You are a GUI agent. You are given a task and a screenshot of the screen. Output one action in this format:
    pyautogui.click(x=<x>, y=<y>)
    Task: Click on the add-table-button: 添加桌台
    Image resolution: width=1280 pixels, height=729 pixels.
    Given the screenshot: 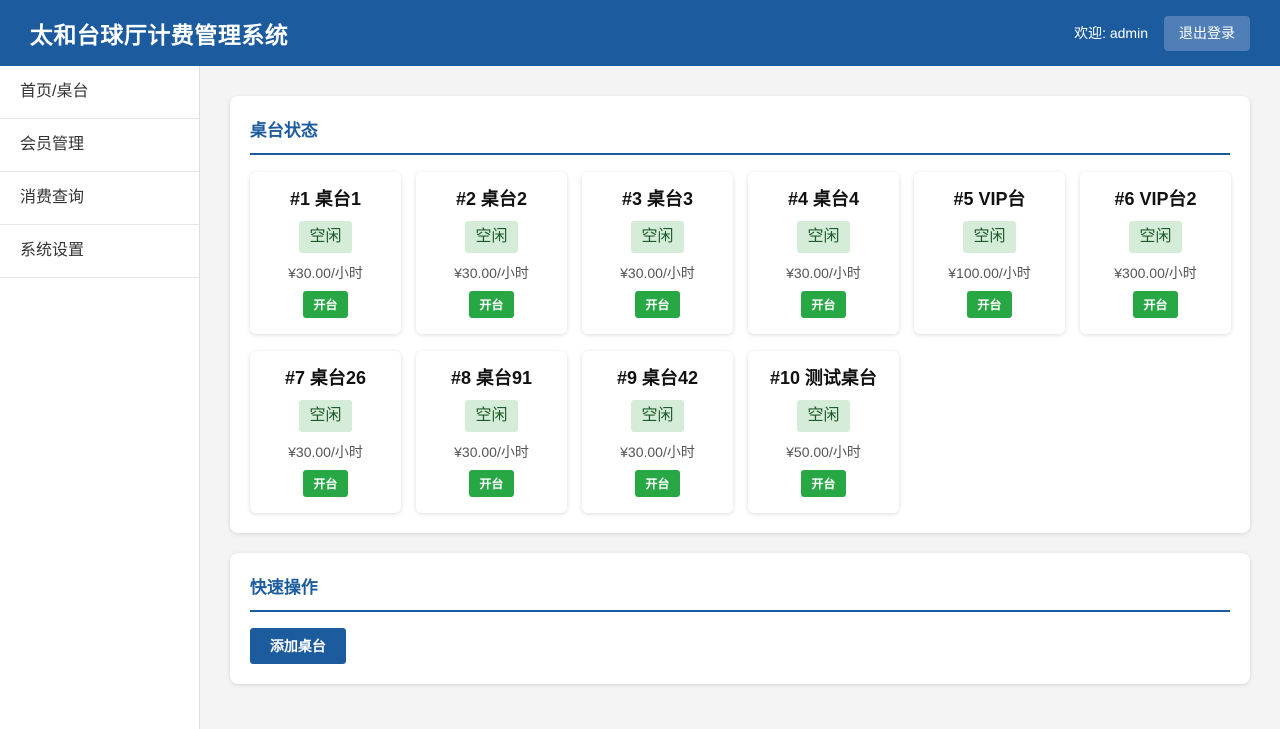 What is the action you would take?
    pyautogui.click(x=298, y=646)
    